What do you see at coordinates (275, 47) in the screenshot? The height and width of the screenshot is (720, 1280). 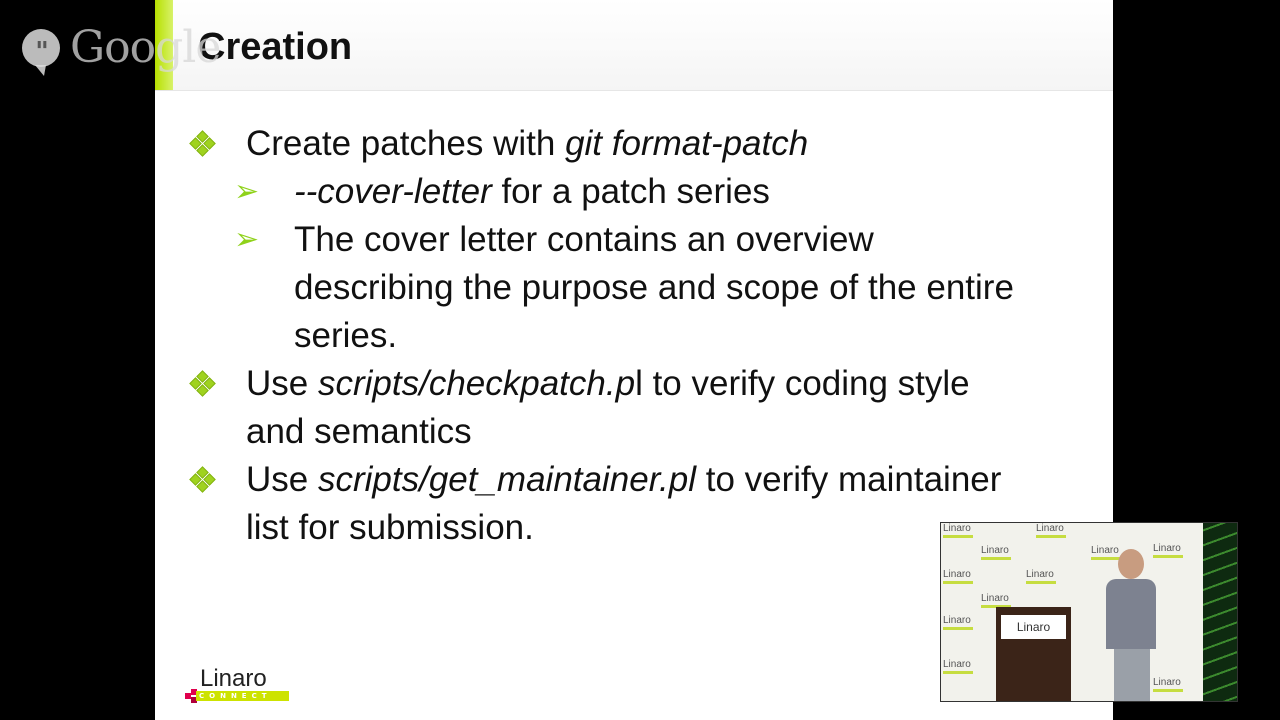 I see `slide-title: Creation` at bounding box center [275, 47].